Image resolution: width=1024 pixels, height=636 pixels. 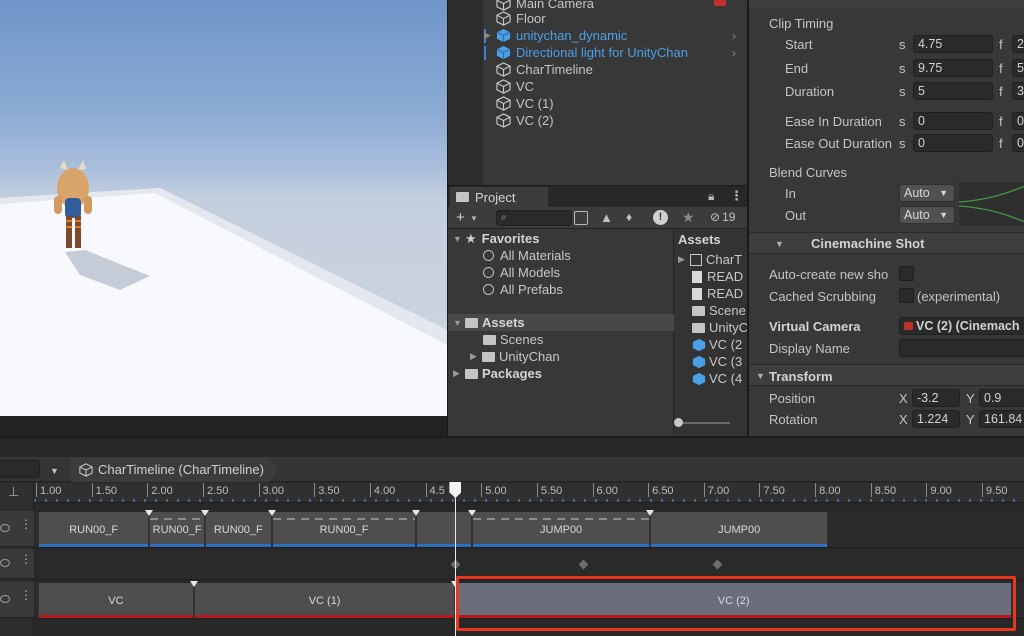 I want to click on animation-track: RUN00_F RUN00_F RUN00_F RUN00_F JUMP00 JUMP00, so click(x=529, y=529).